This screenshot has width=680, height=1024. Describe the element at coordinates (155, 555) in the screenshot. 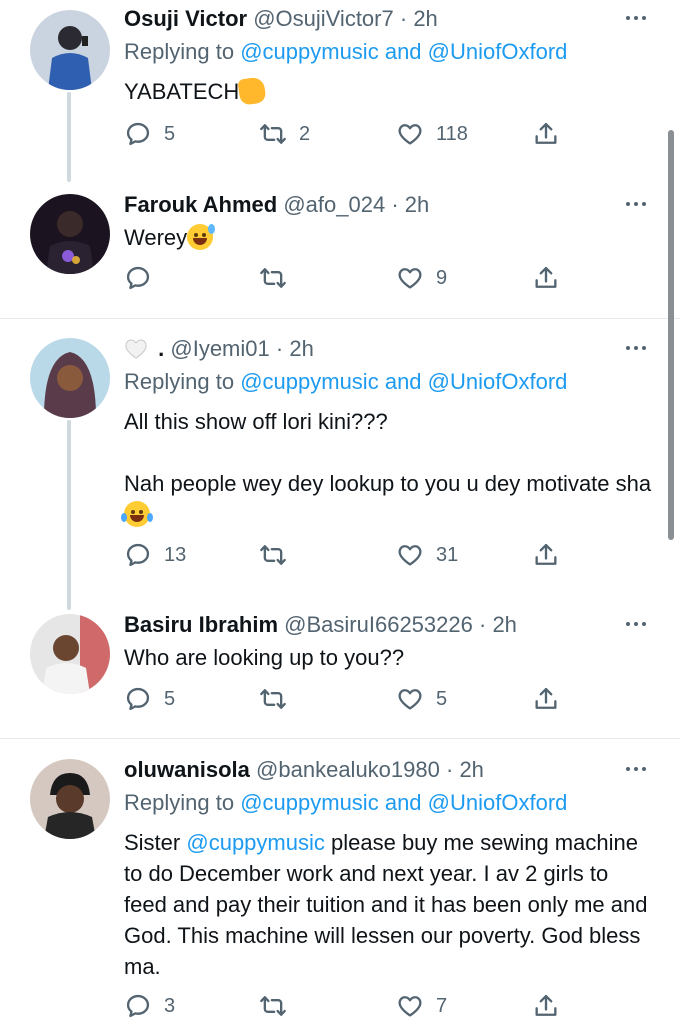

I see `reply-button: 13` at that location.